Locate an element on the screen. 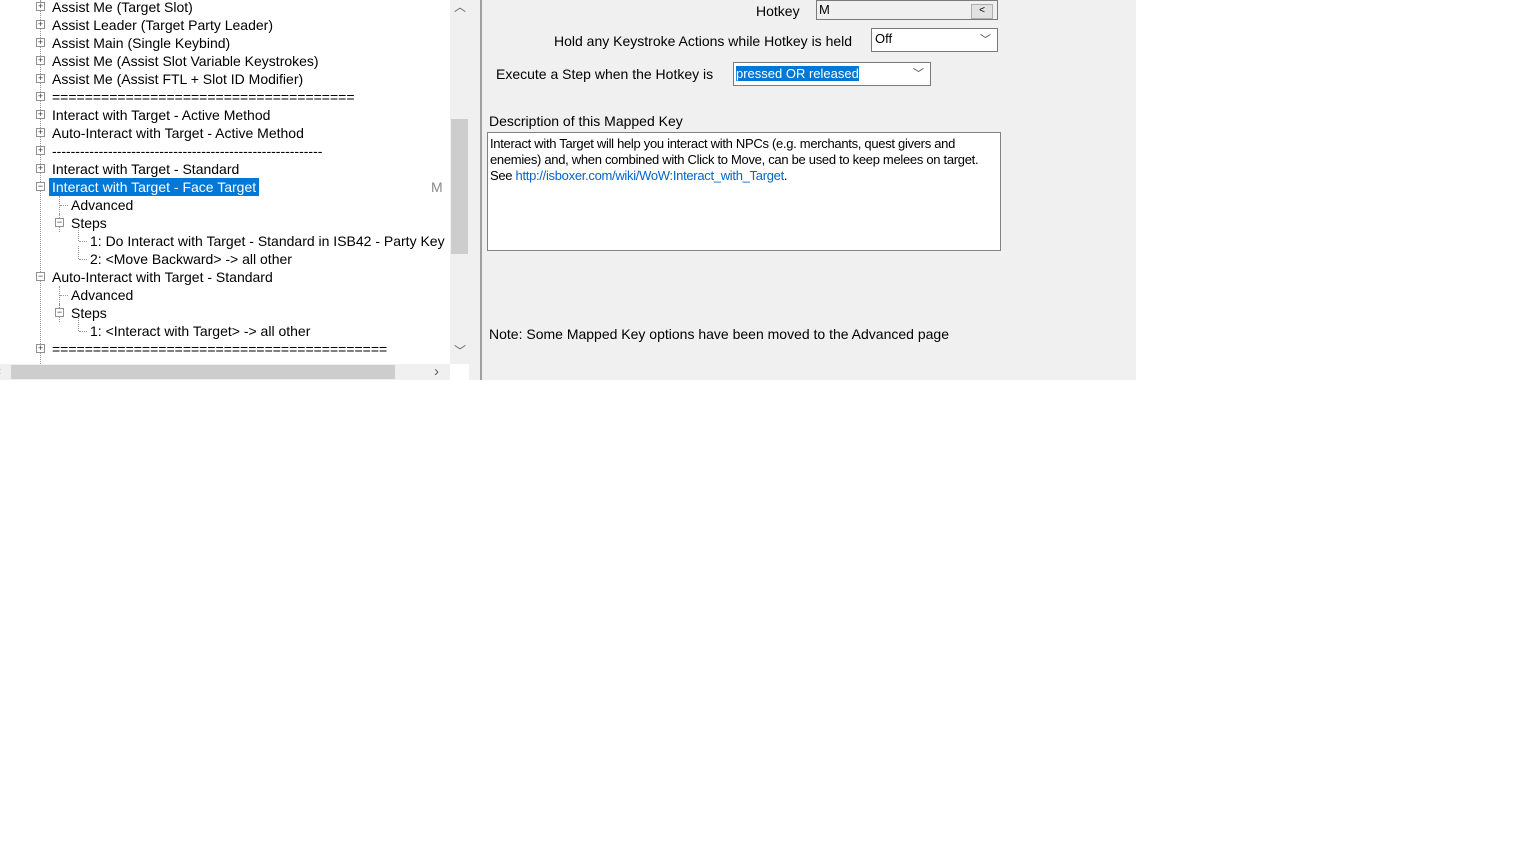 This screenshot has height=864, width=1536. tree-item: + Interact with Target - Active Method is located at coordinates (225, 115).